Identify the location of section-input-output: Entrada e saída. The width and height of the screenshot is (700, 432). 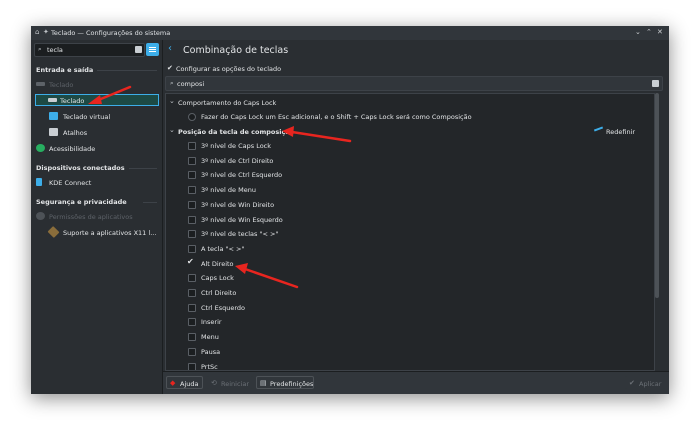
(65, 70).